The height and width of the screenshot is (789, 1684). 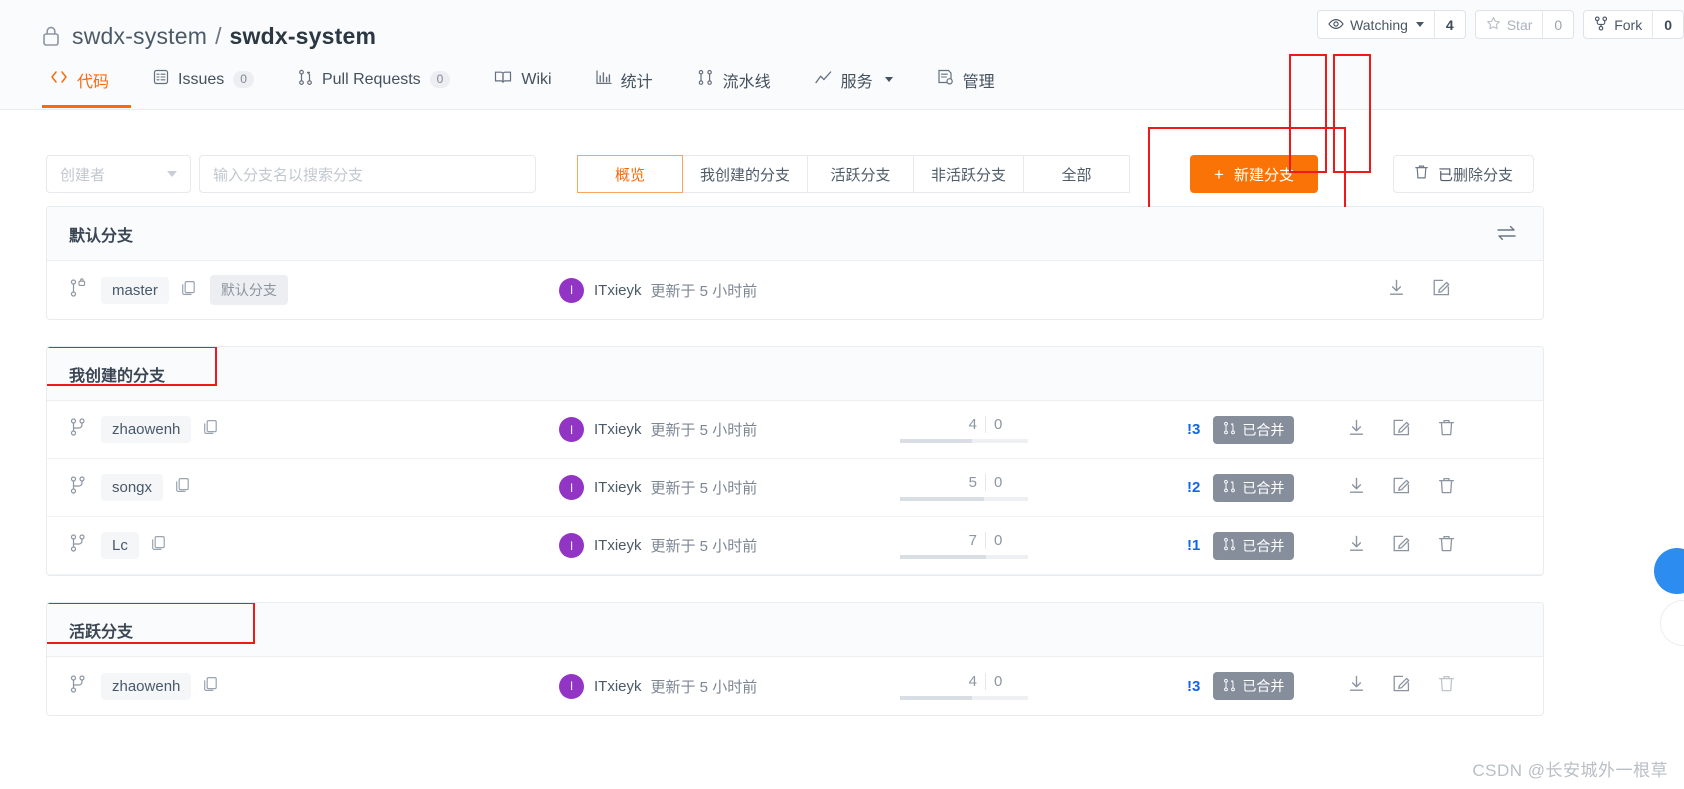 What do you see at coordinates (371, 79) in the screenshot?
I see `nav-label-pull-requests: Pull Requests` at bounding box center [371, 79].